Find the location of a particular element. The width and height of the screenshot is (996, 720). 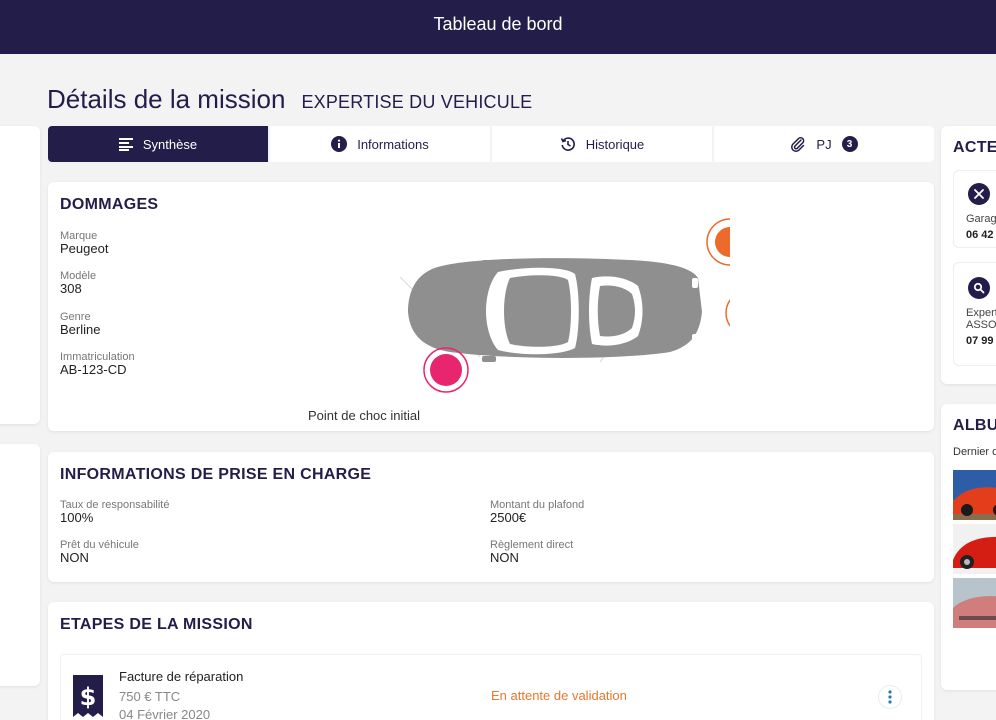

top-bar: Tableau de bord is located at coordinates (498, 27).